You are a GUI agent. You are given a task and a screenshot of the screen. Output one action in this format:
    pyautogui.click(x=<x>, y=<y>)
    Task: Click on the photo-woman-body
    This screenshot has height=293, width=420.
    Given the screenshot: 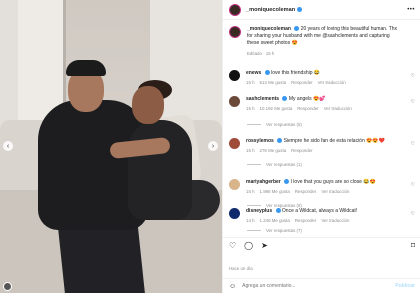 What is the action you would take?
    pyautogui.click(x=160, y=170)
    